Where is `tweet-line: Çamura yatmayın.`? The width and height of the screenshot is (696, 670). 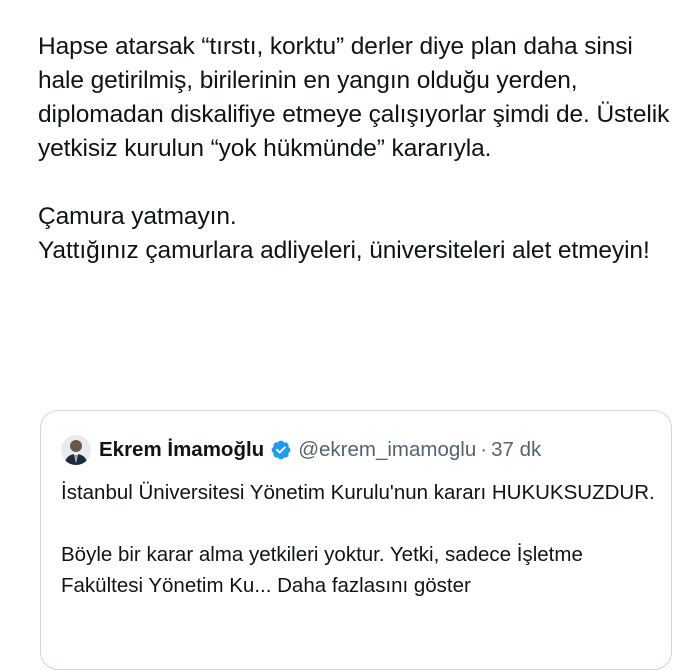
tweet-line: Çamura yatmayın. is located at coordinates (137, 216).